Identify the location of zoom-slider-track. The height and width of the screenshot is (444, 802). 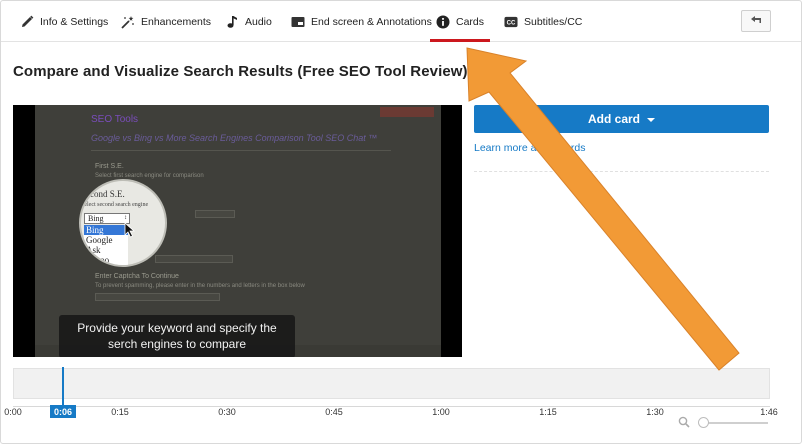
(735, 423).